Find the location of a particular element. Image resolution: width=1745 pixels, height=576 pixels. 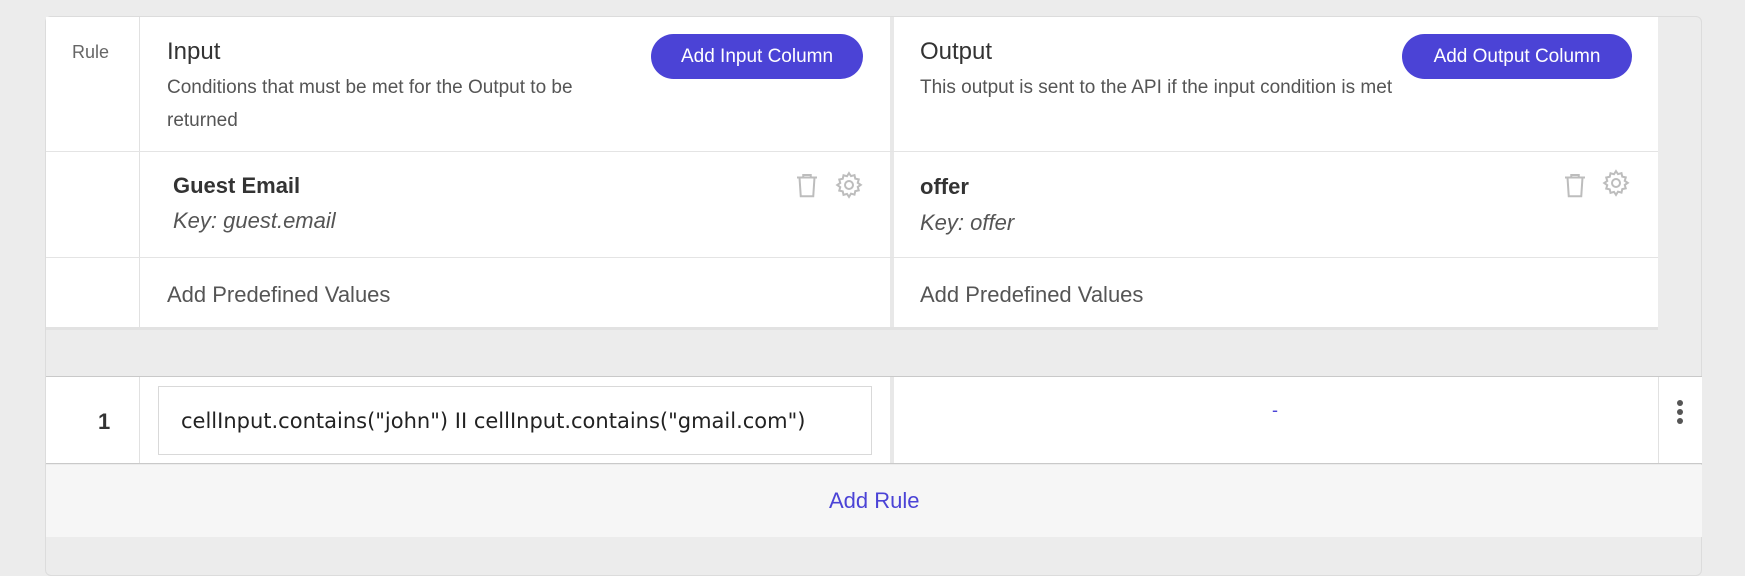

rule-header-label: Rule is located at coordinates (91, 52).